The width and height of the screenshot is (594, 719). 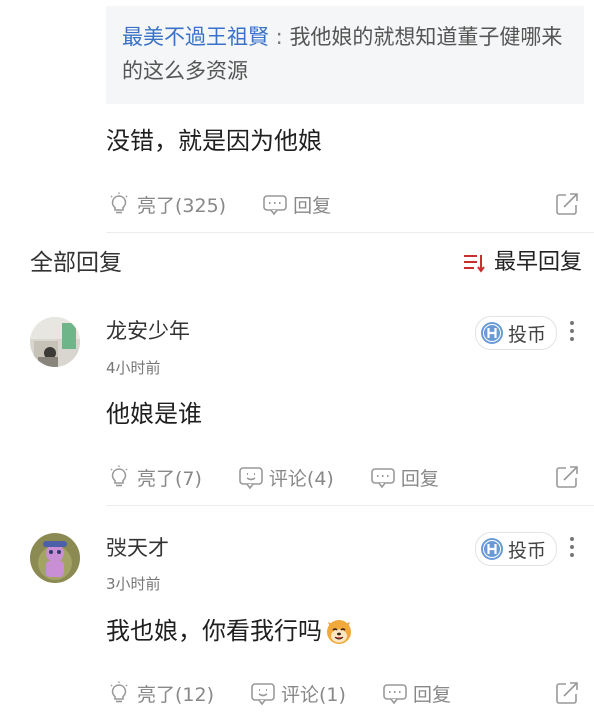 What do you see at coordinates (214, 631) in the screenshot?
I see `reply-text: 我也娘，你看我行吗` at bounding box center [214, 631].